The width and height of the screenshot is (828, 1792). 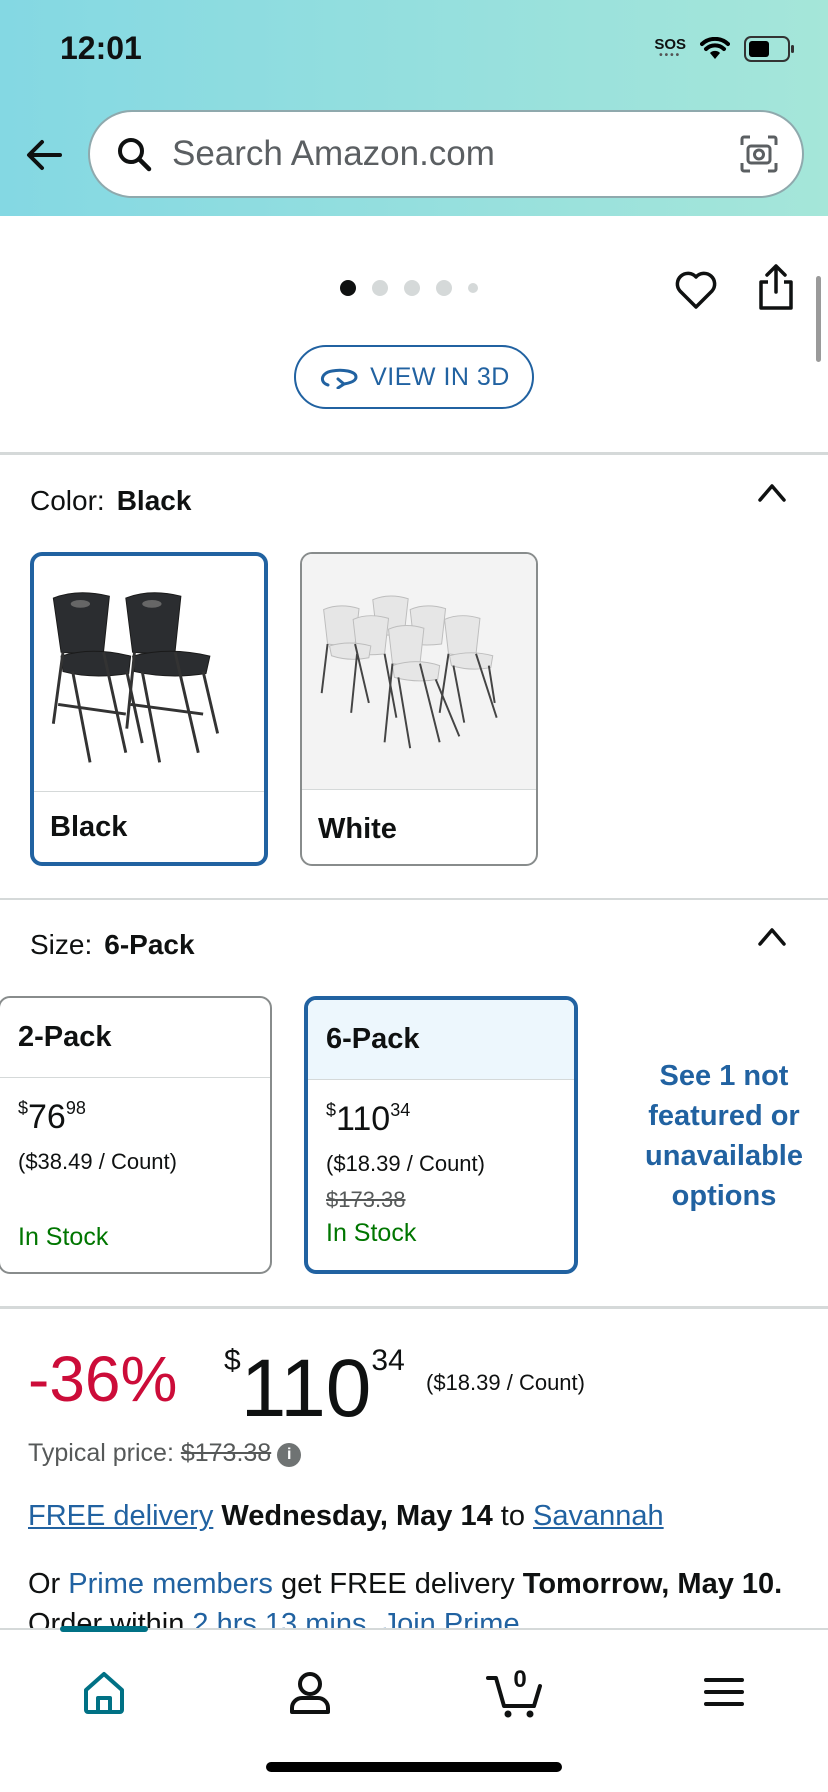 I want to click on scrollbar, so click(x=818, y=319).